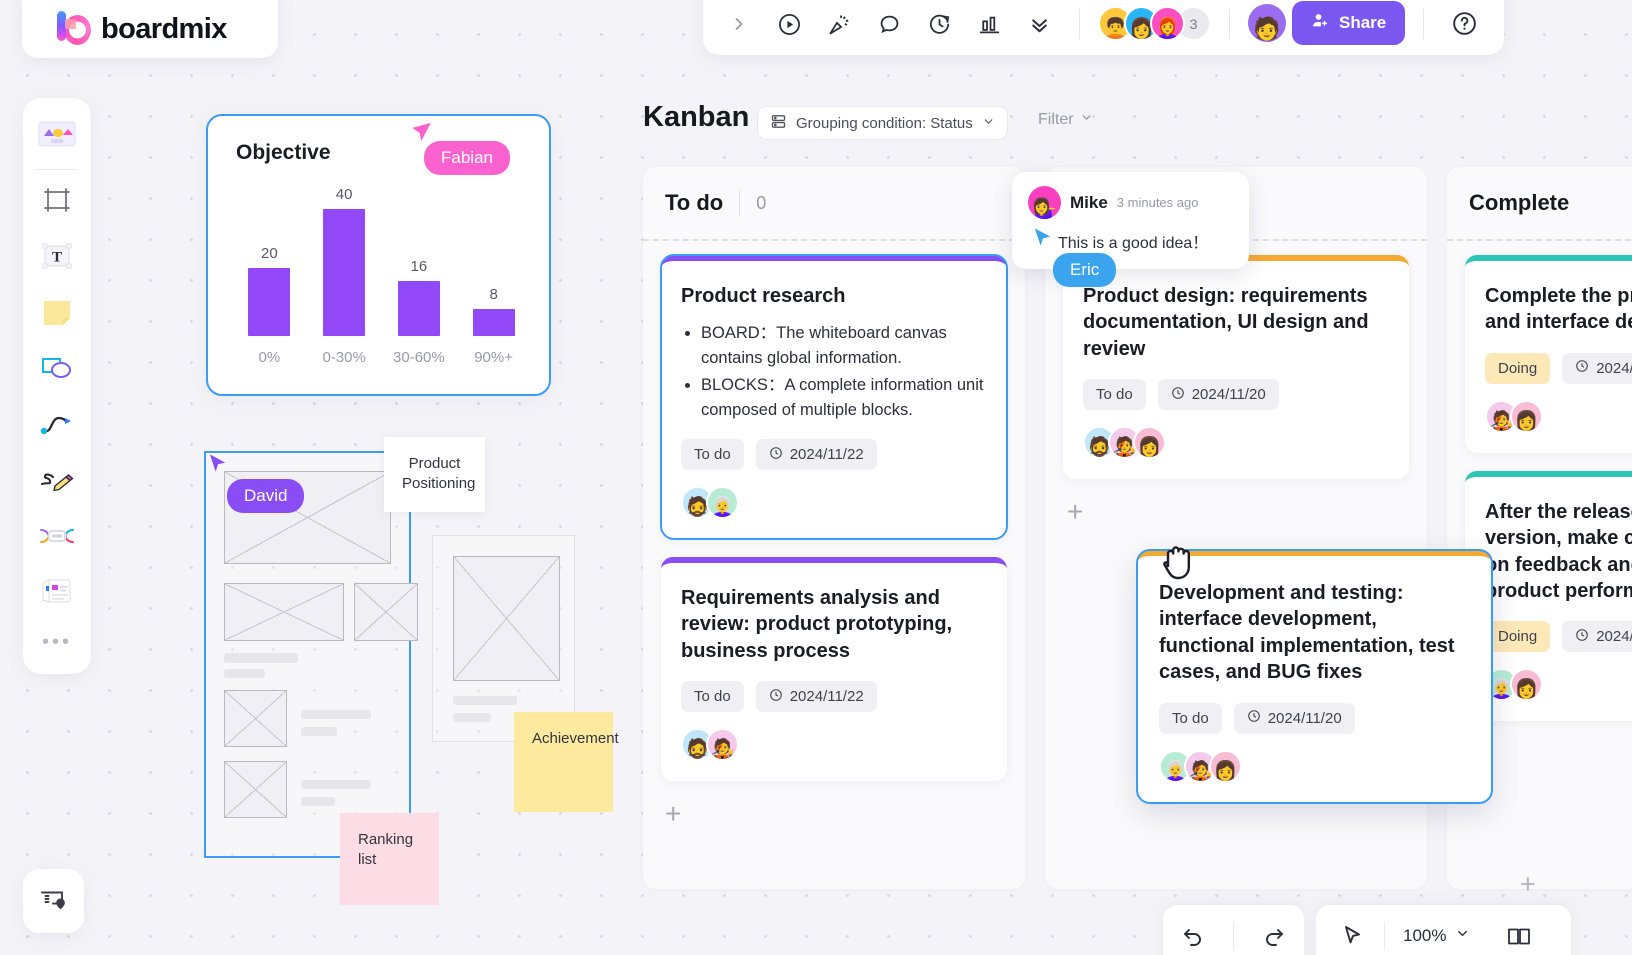  I want to click on confetti-icon, so click(839, 24).